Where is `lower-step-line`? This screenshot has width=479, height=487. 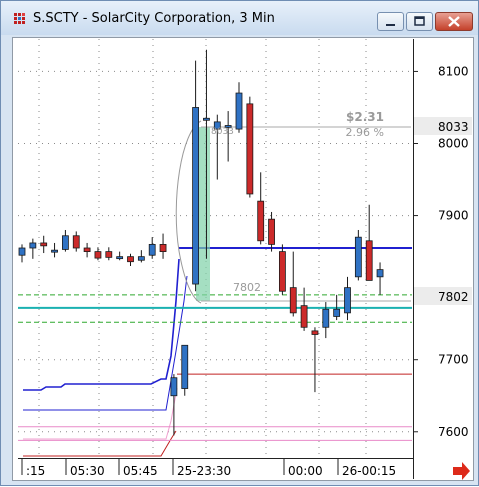
lower-step-line is located at coordinates (105, 343).